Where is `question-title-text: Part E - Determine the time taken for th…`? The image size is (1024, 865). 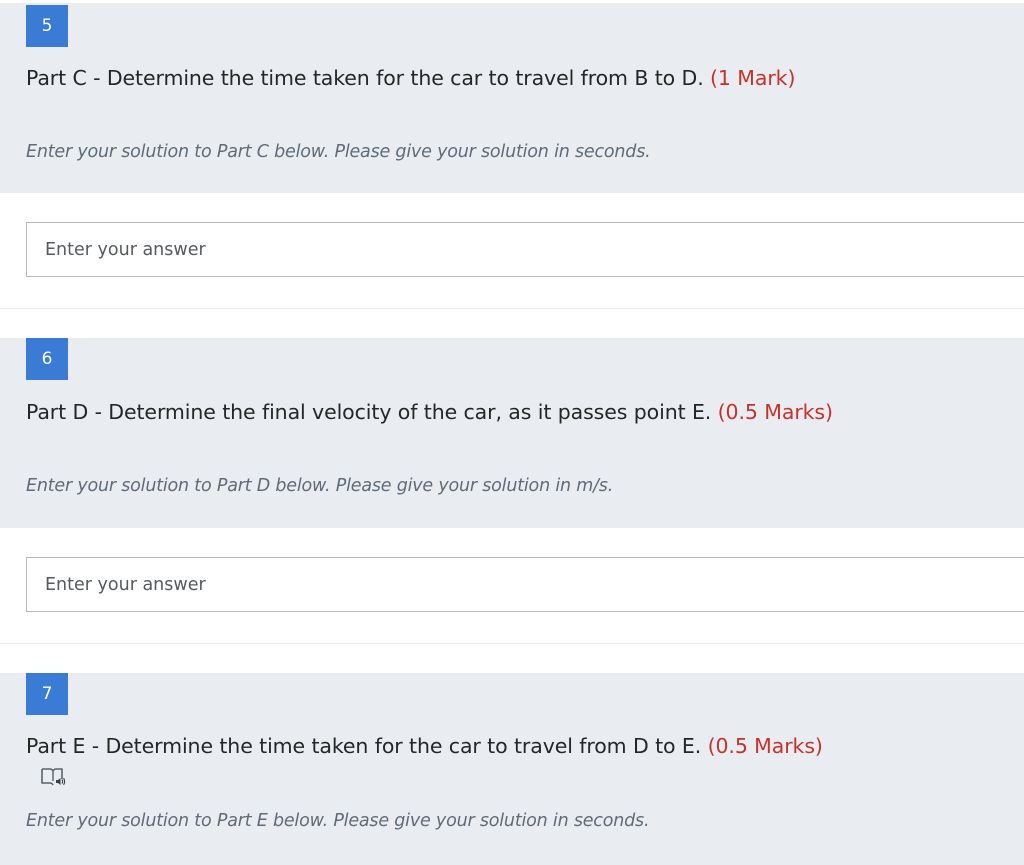
question-title-text: Part E - Determine the time taken for th… is located at coordinates (364, 746).